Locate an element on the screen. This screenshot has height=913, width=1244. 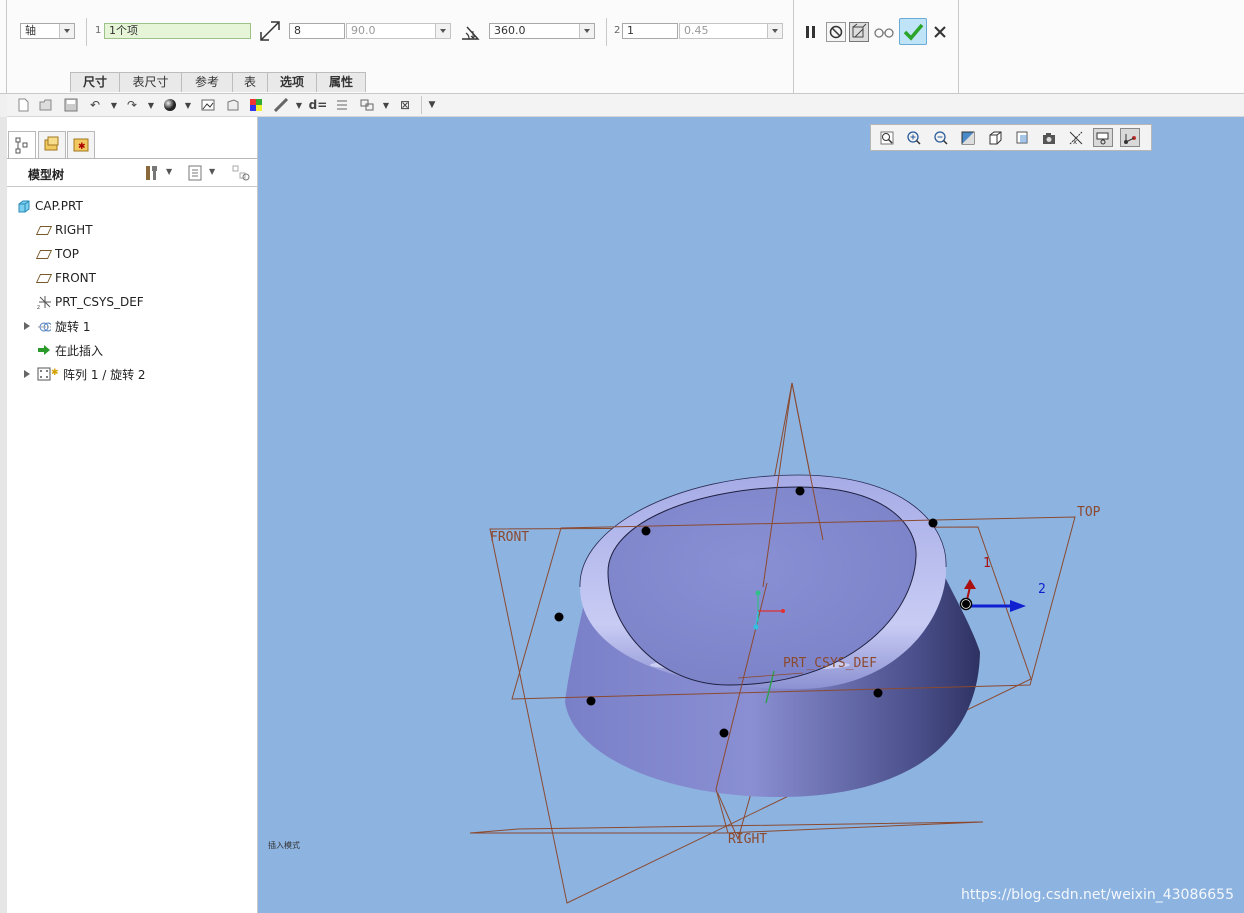
pattern-direction-arrows is located at coordinates (993, 595).